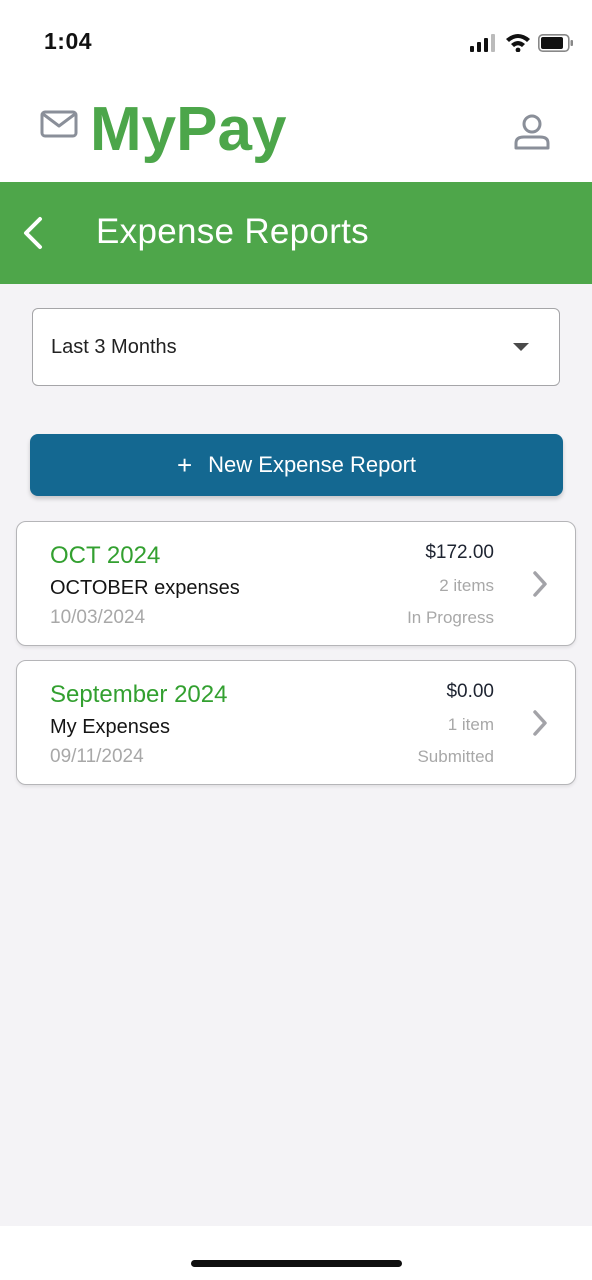 The width and height of the screenshot is (592, 1280). Describe the element at coordinates (450, 617) in the screenshot. I see `report-status: In Progress` at that location.